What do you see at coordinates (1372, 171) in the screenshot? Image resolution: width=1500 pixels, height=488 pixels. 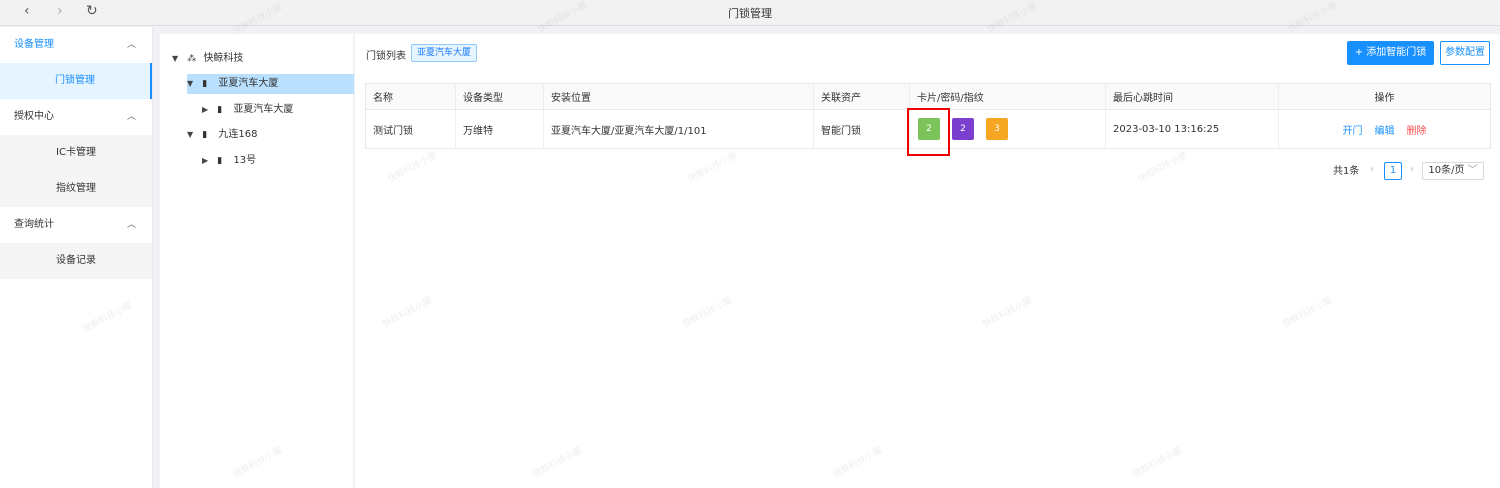 I see `prev-page-icon: ‹` at bounding box center [1372, 171].